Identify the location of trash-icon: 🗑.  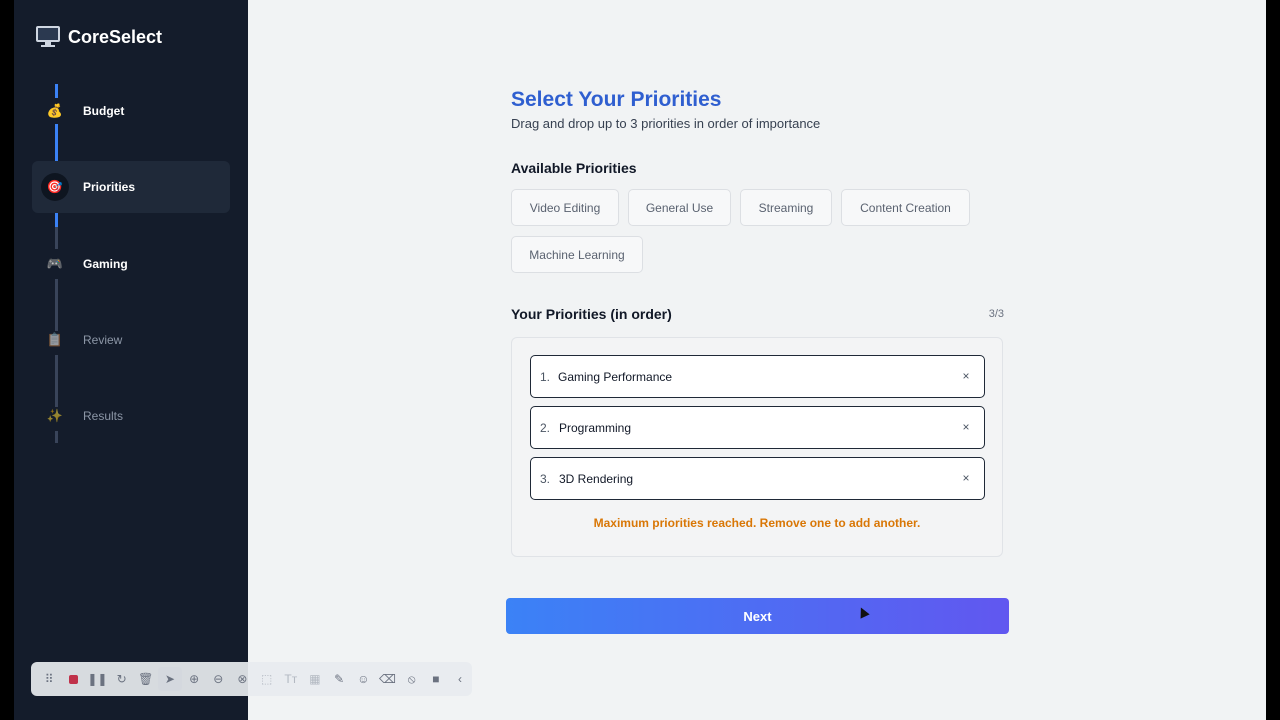
(146, 679).